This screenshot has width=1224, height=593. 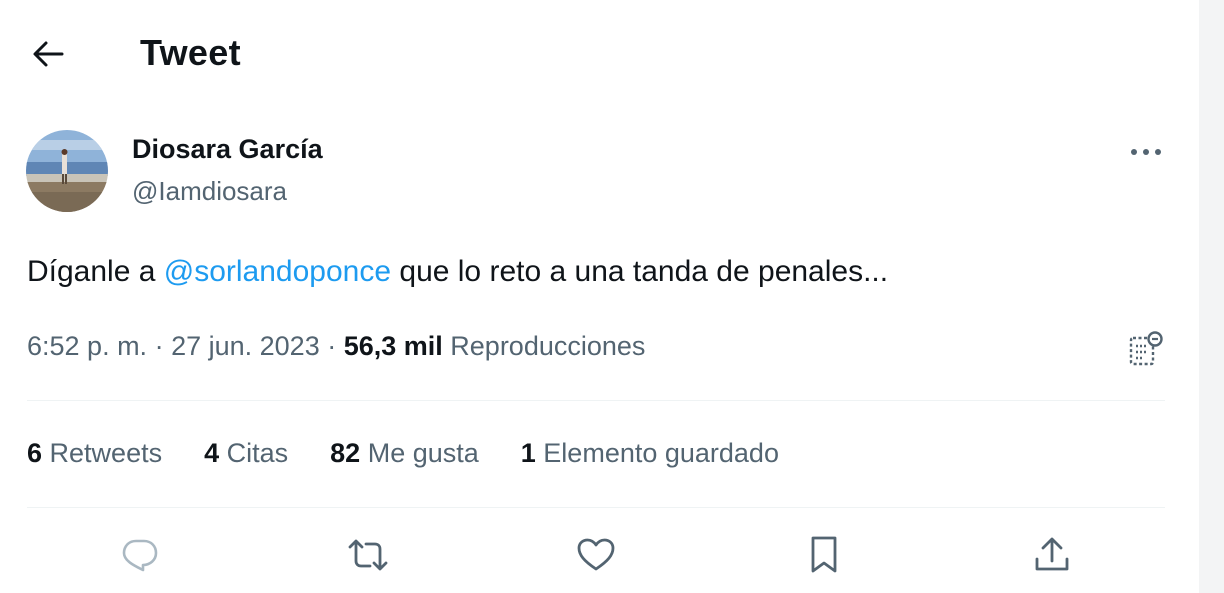 I want to click on bookmark-button, so click(x=824, y=555).